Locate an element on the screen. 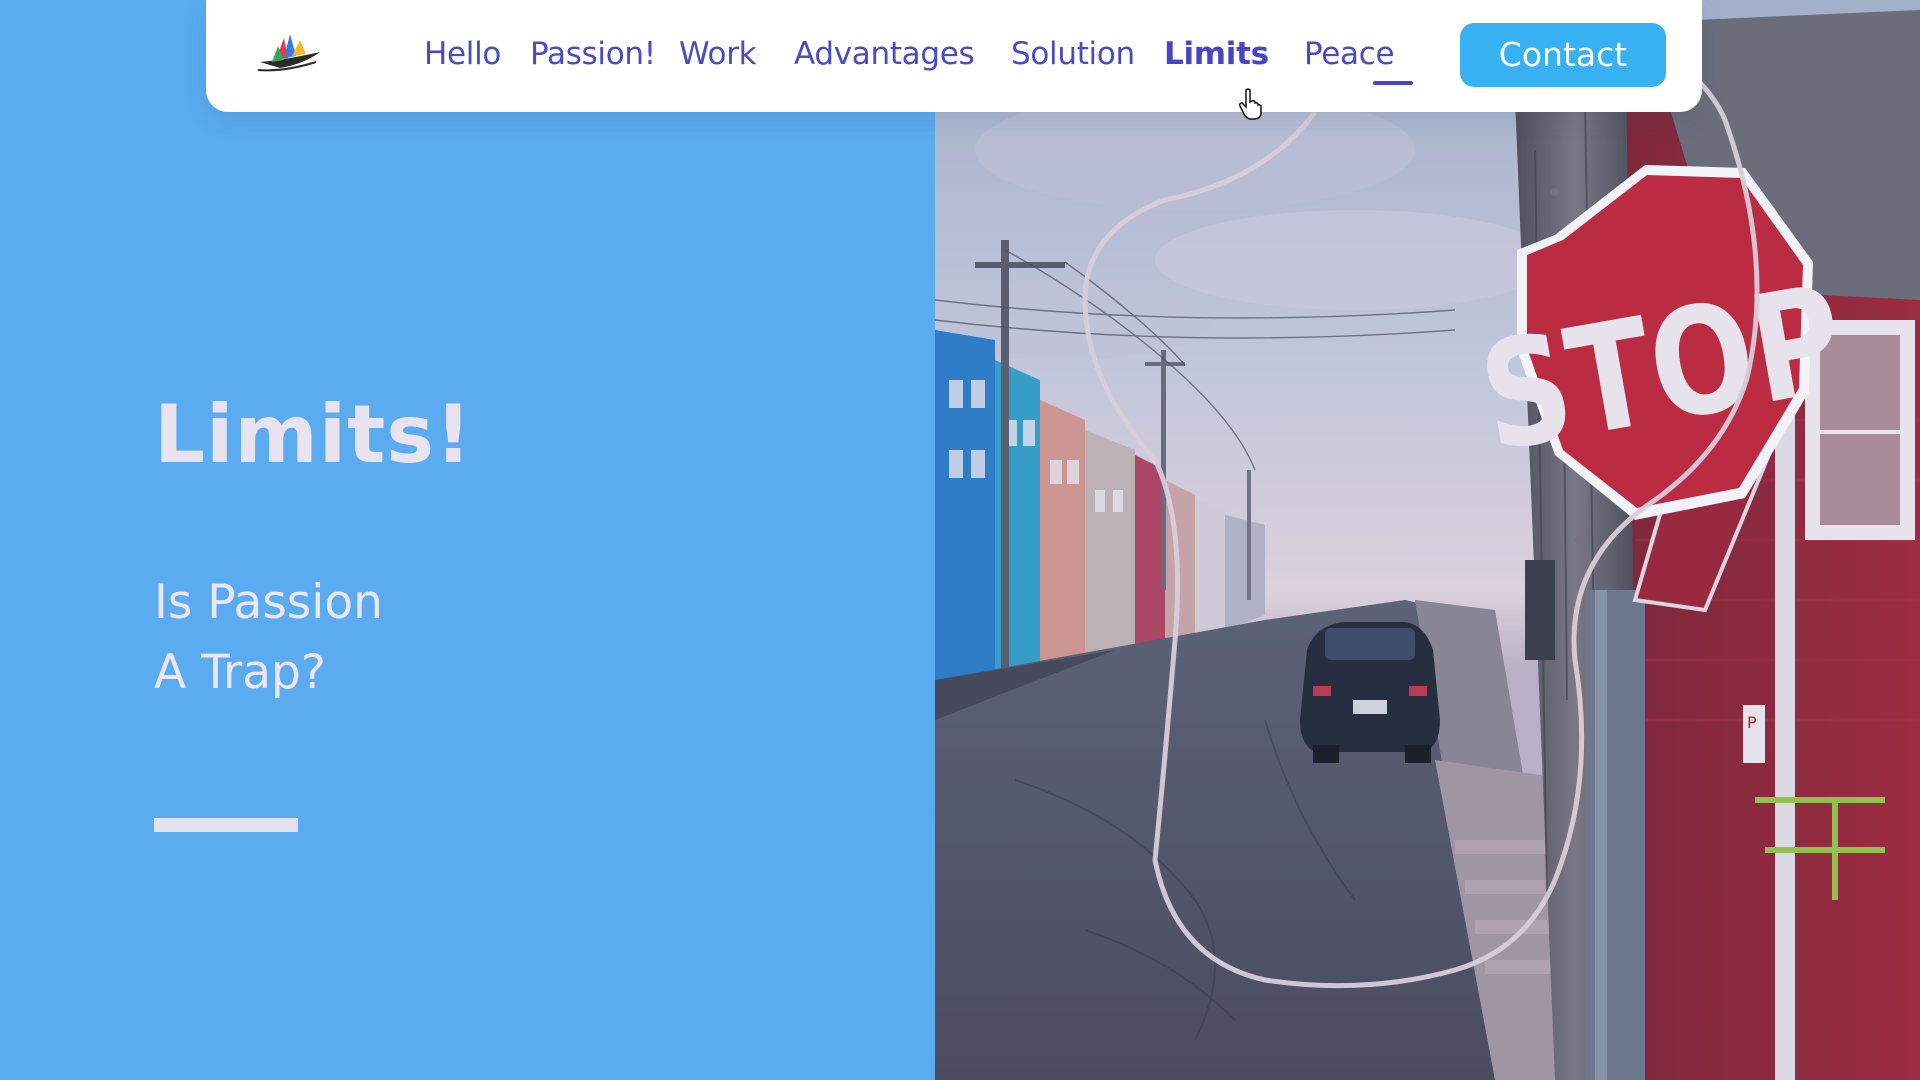 This screenshot has width=1920, height=1080. nav-item-solution: Solution is located at coordinates (1073, 54).